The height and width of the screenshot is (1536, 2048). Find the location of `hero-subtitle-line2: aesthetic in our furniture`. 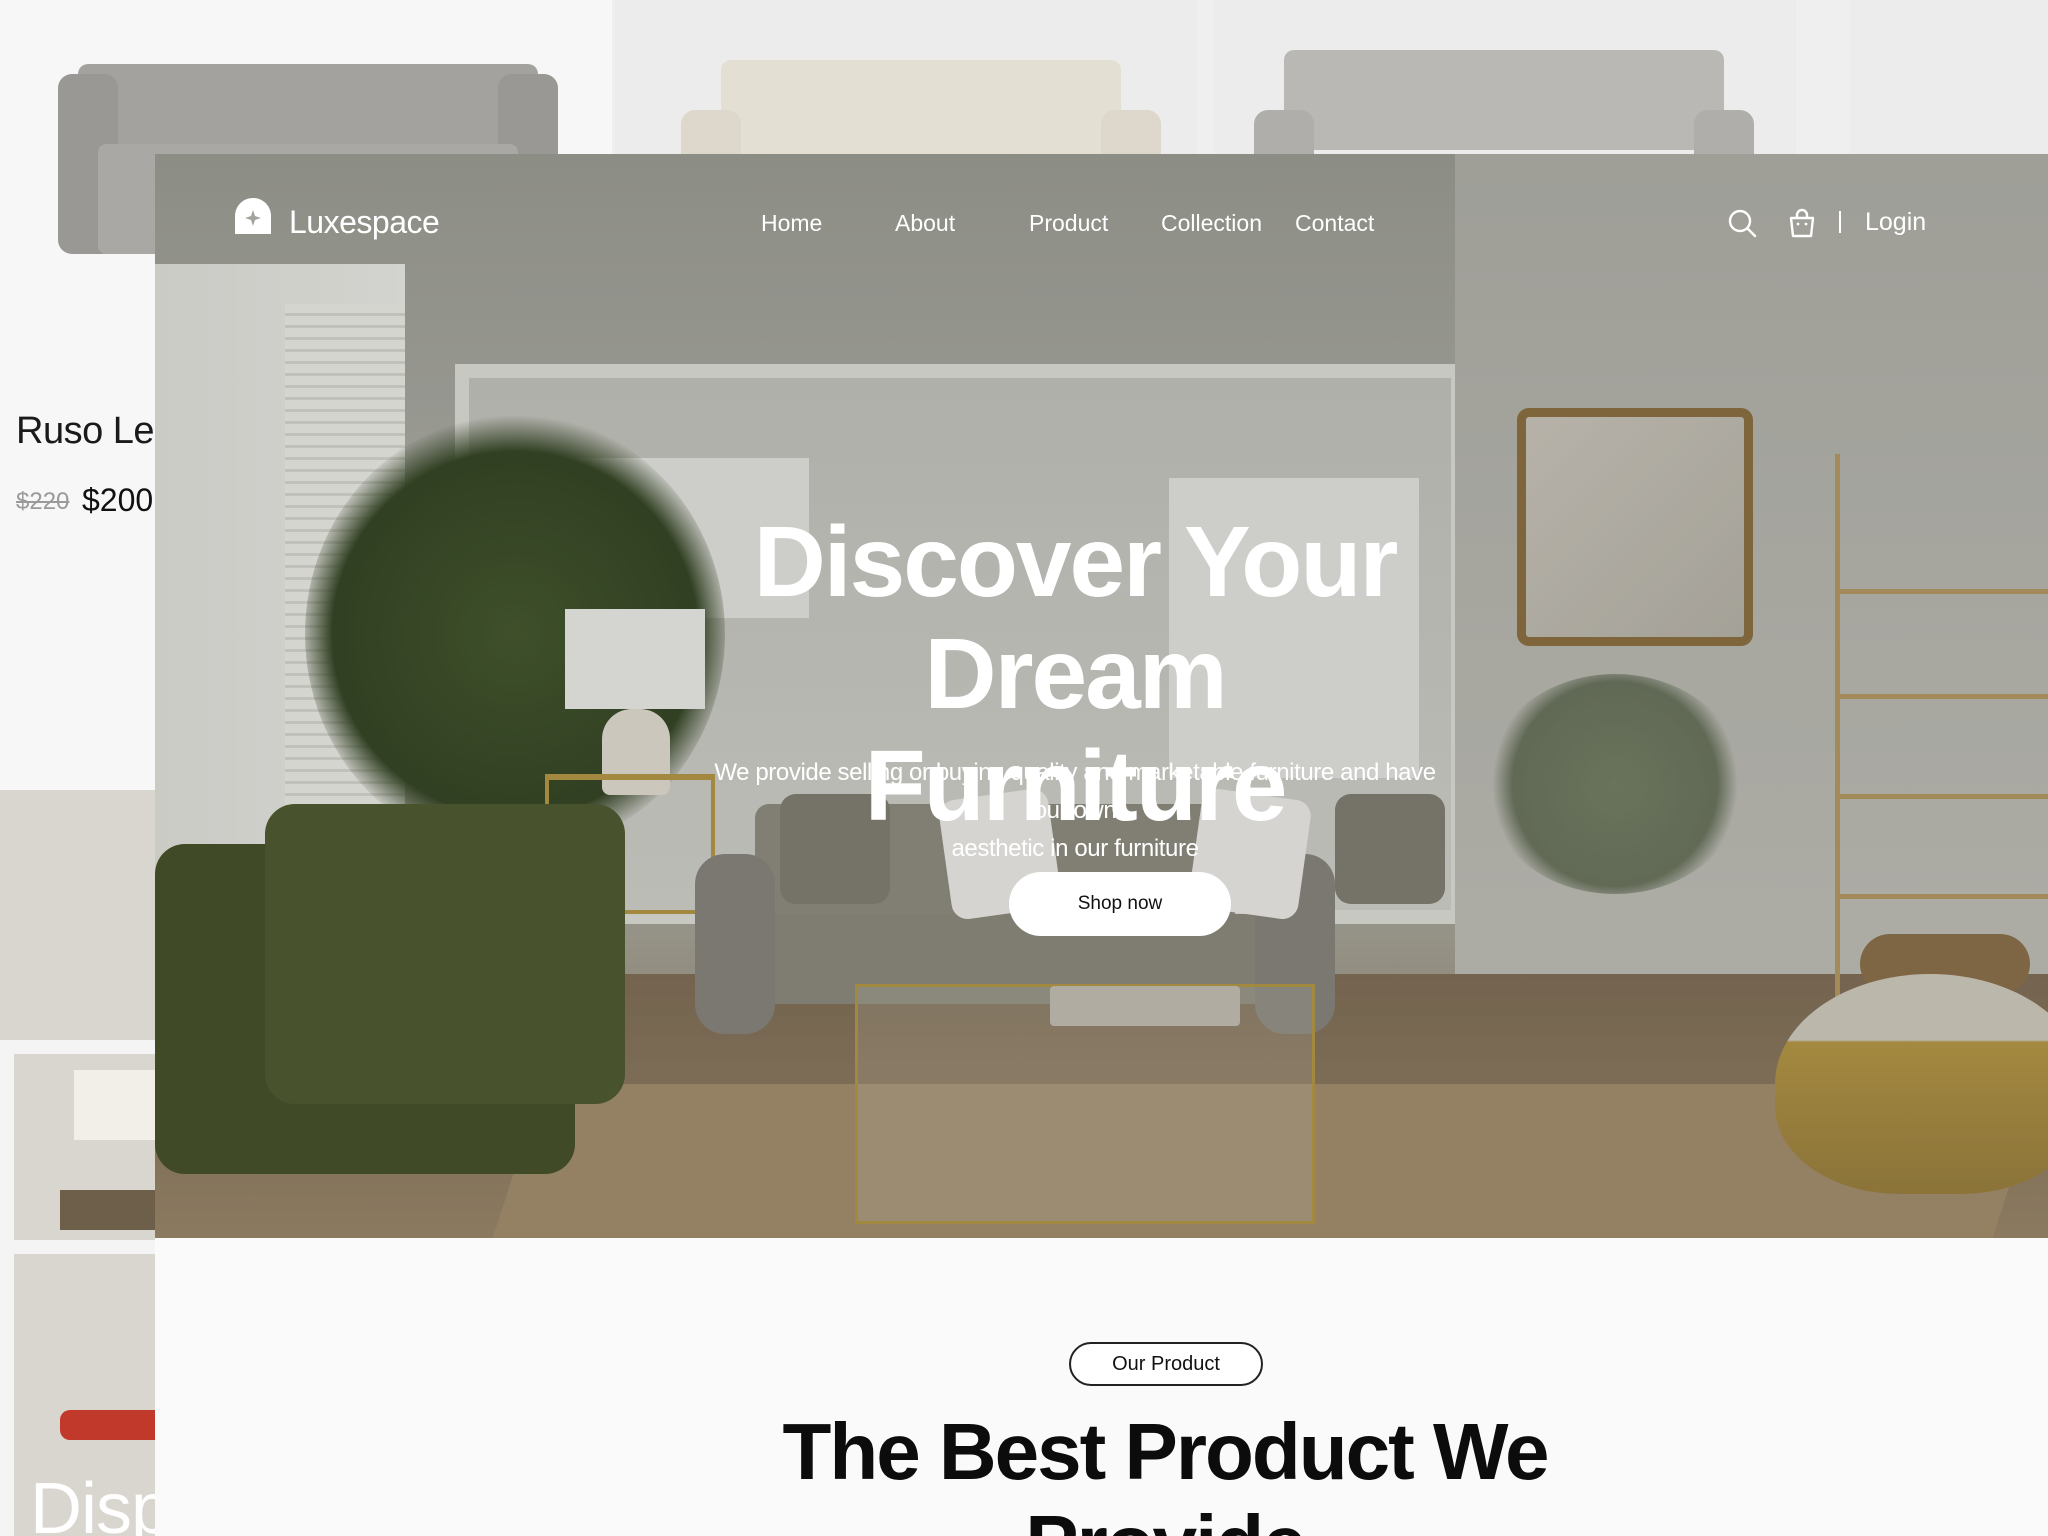

hero-subtitle-line2: aesthetic in our furniture is located at coordinates (1075, 848).